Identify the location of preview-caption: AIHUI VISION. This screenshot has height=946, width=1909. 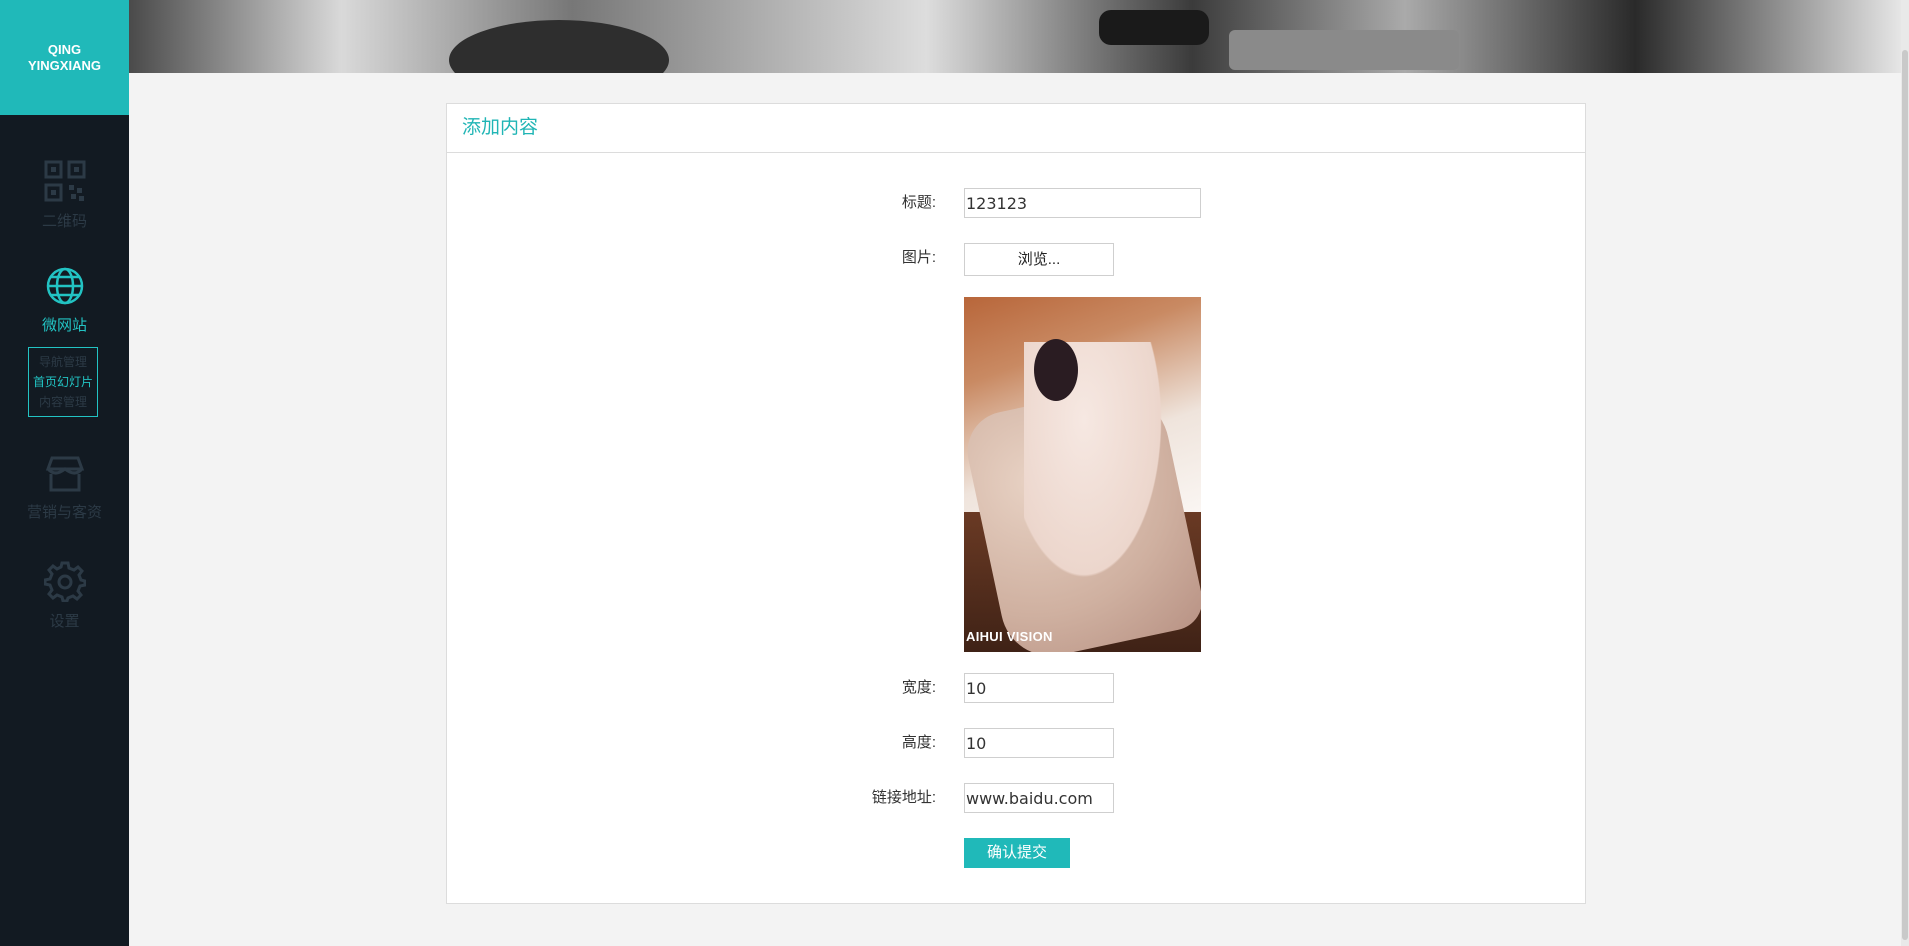
(1009, 636).